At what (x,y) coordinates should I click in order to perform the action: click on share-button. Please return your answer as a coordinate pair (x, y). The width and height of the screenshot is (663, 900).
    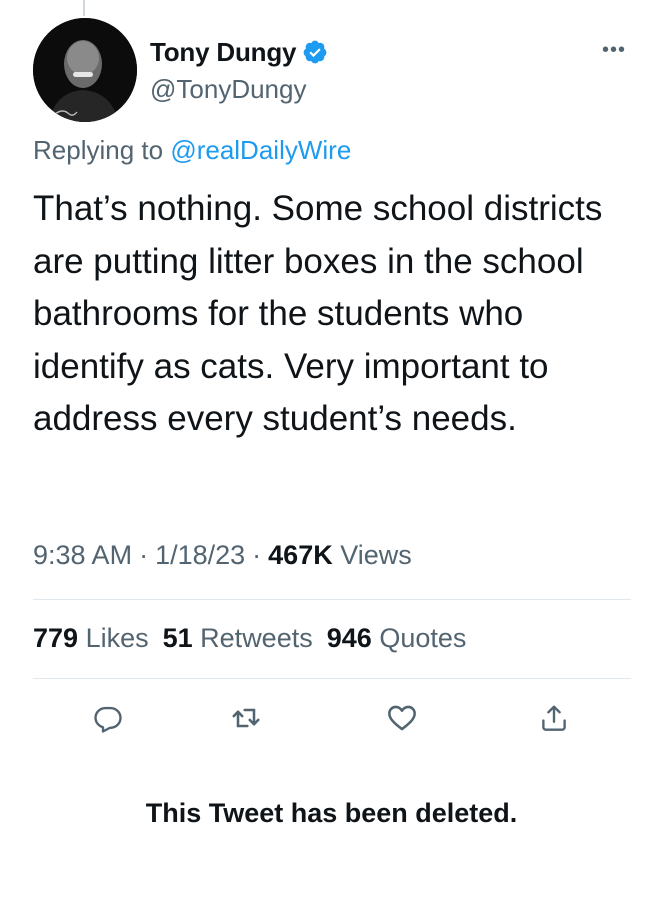
    Looking at the image, I should click on (554, 718).